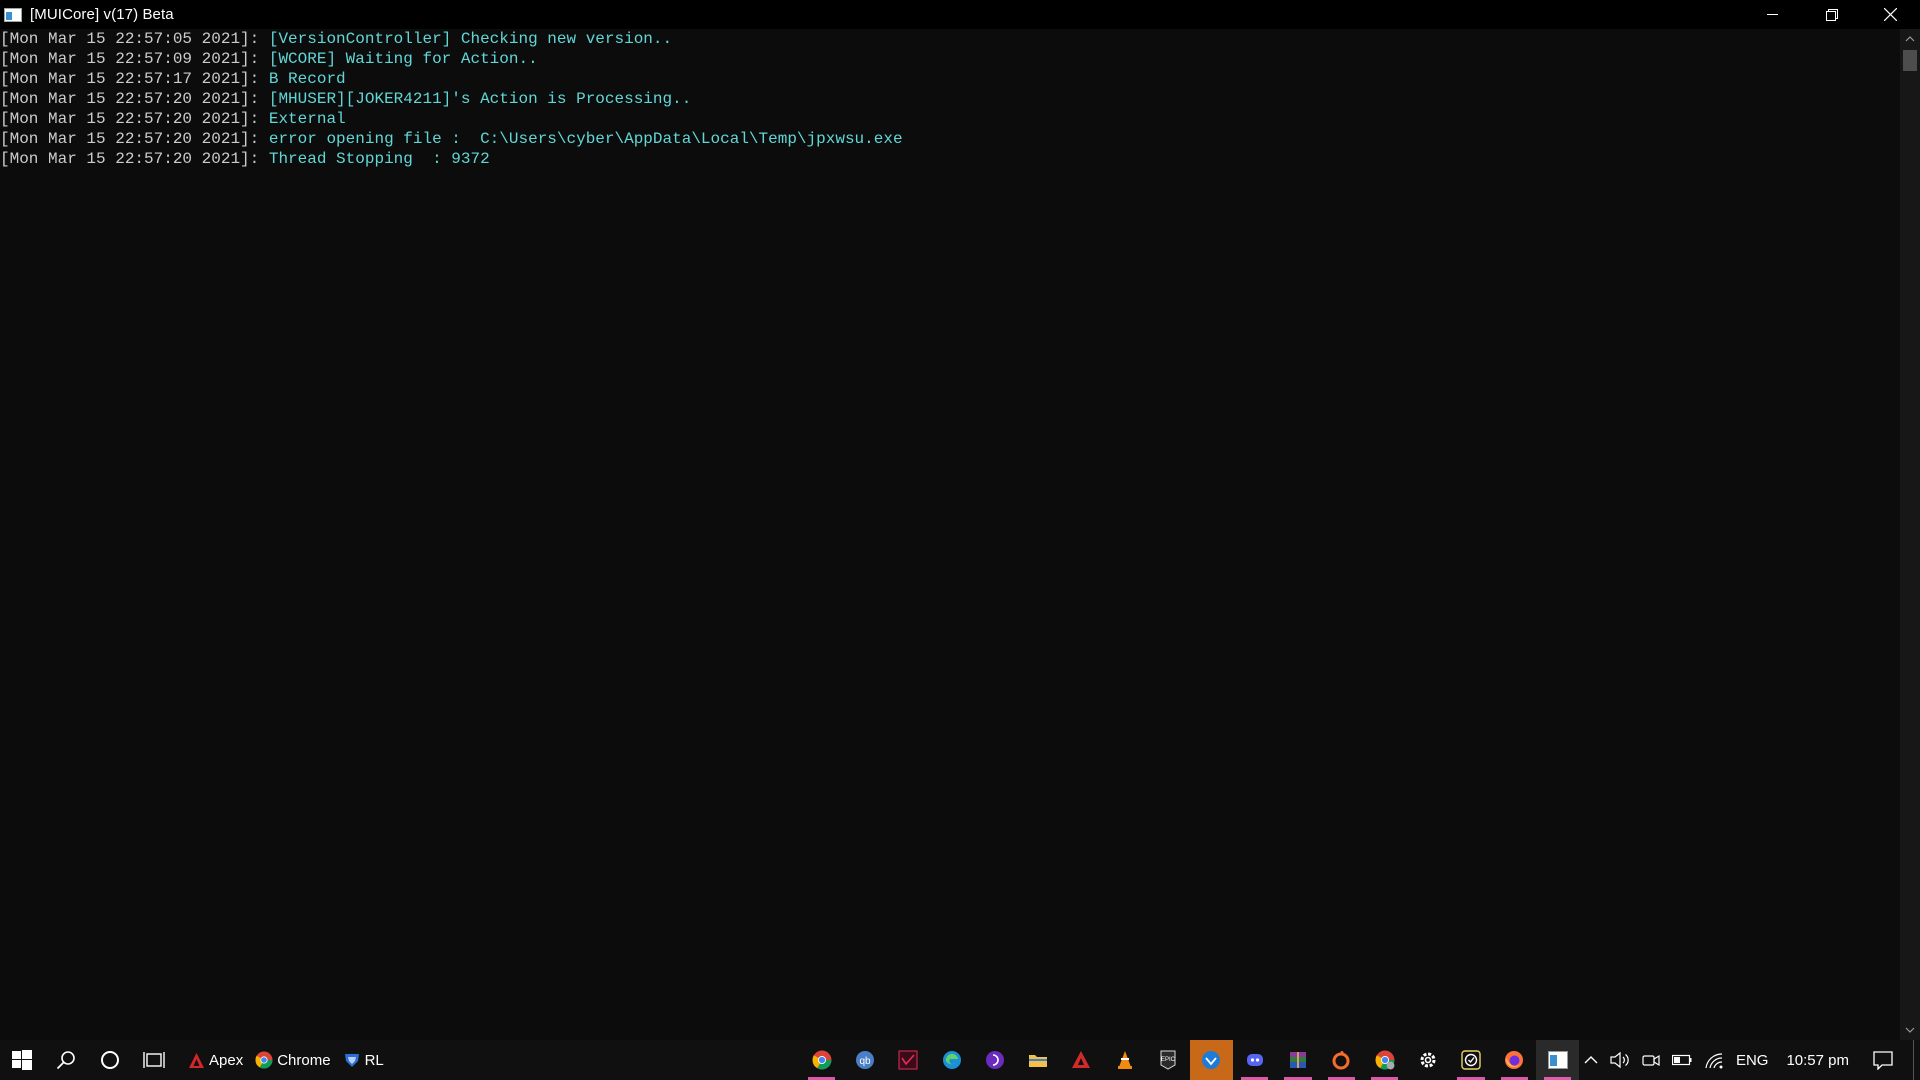 This screenshot has width=1920, height=1080. I want to click on title-bar: [MUICore] v(17) Beta, so click(960, 14).